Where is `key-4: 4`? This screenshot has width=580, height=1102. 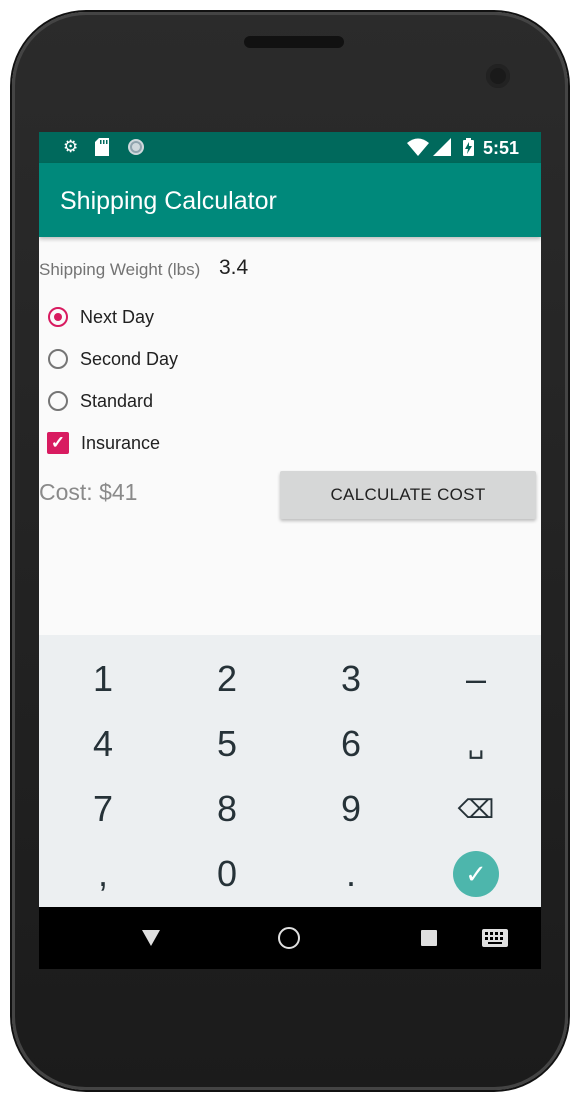 key-4: 4 is located at coordinates (103, 744).